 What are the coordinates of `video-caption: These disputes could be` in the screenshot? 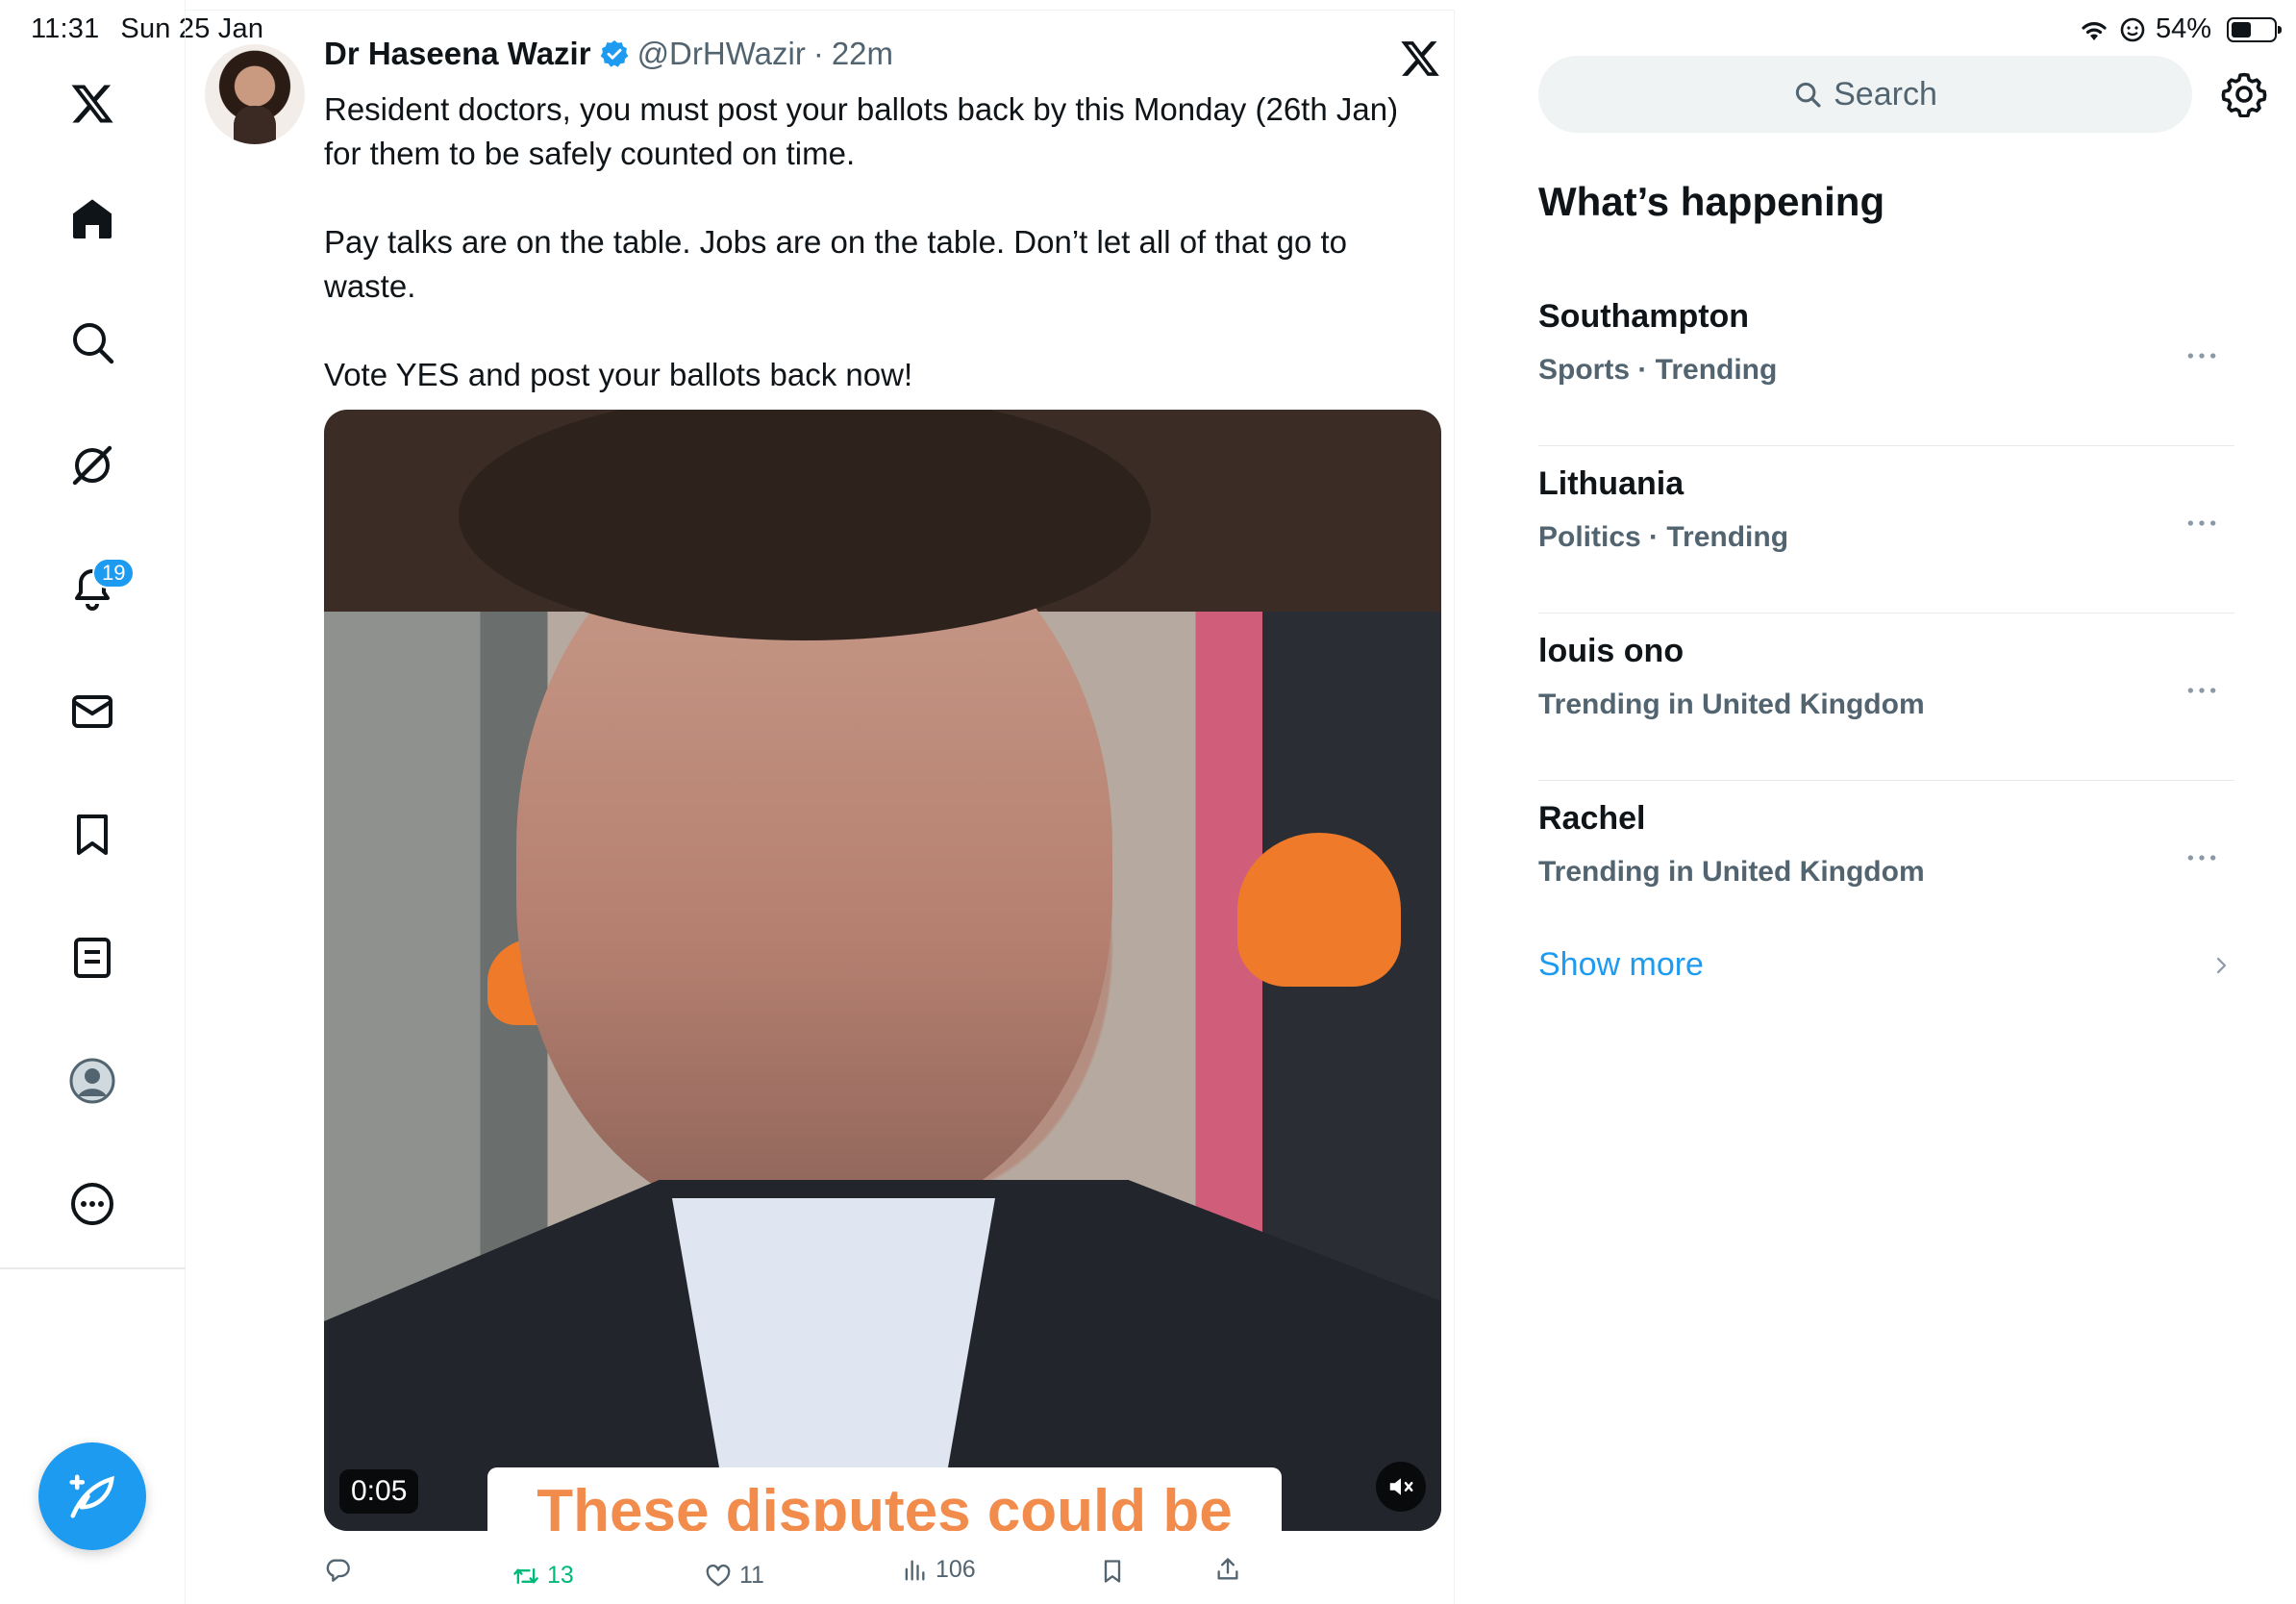 It's located at (884, 1499).